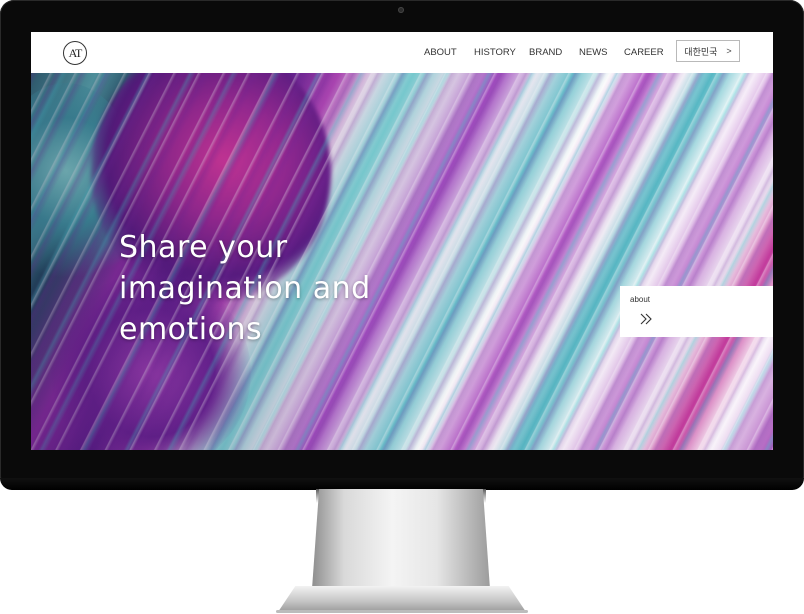  Describe the element at coordinates (646, 319) in the screenshot. I see `double-chevron-right-icon` at that location.